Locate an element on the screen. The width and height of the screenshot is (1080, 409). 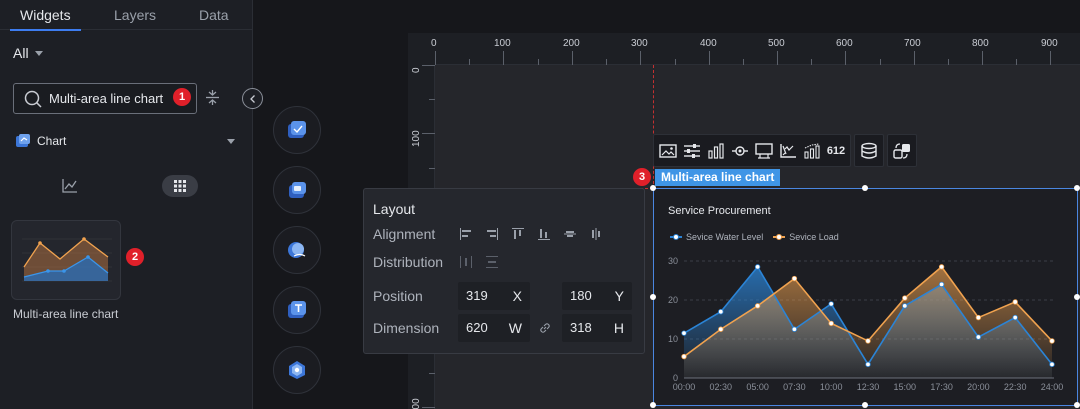
grid-view-toggle is located at coordinates (180, 186).